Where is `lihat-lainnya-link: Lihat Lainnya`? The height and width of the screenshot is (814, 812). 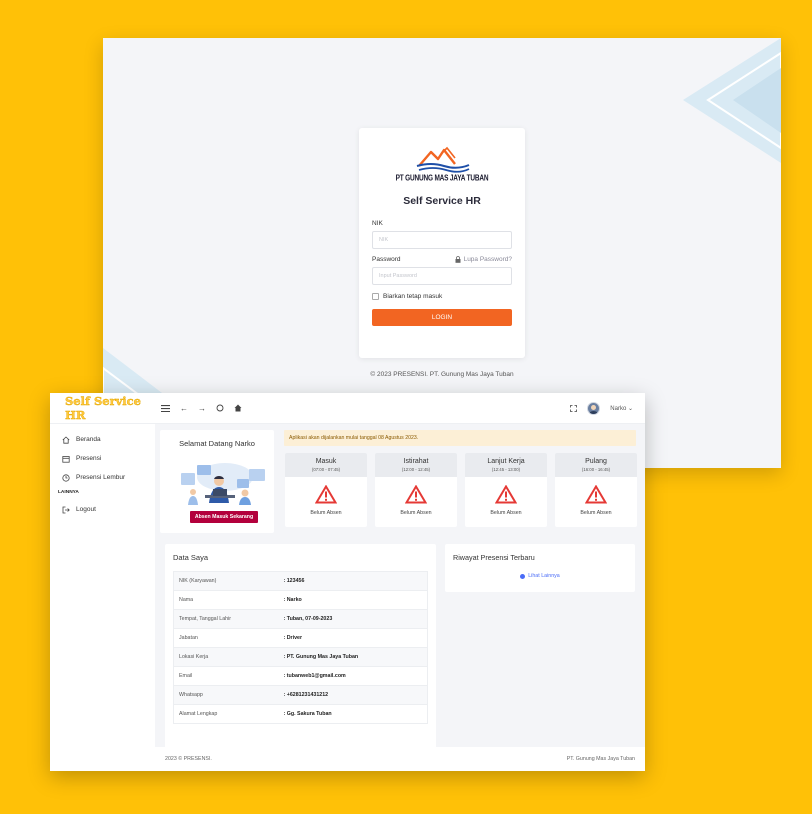 lihat-lainnya-link: Lihat Lainnya is located at coordinates (540, 576).